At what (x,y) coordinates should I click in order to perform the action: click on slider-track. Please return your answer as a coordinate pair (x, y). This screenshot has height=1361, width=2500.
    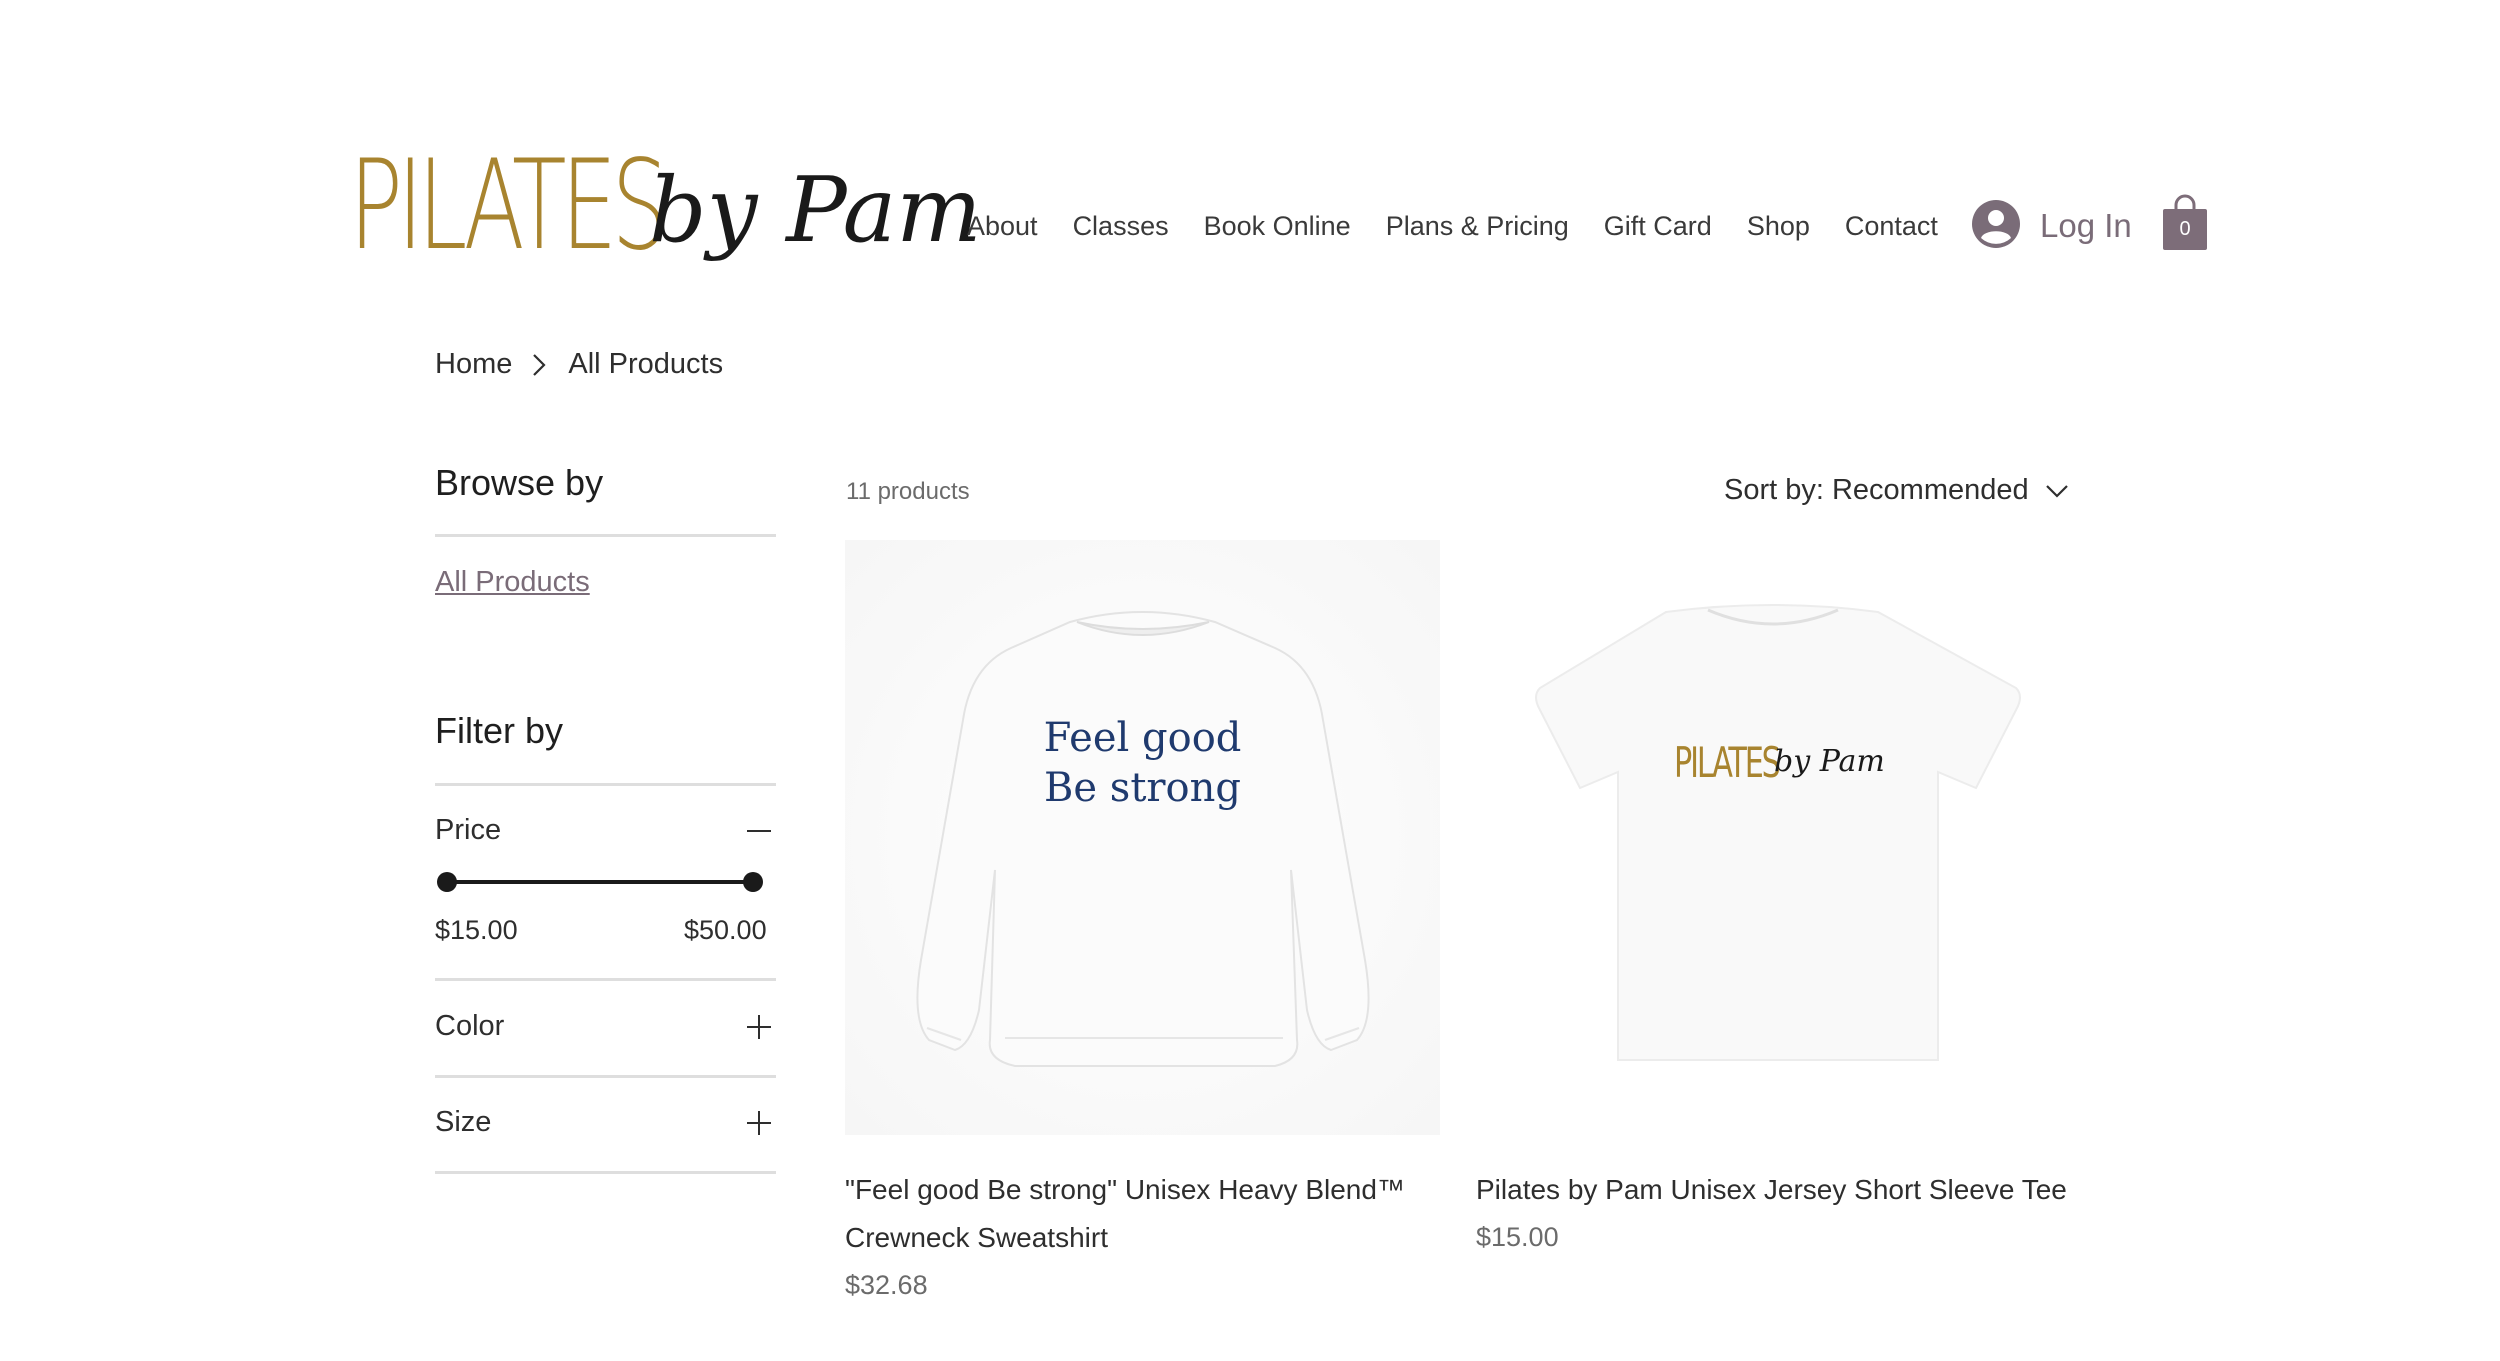
    Looking at the image, I should click on (600, 882).